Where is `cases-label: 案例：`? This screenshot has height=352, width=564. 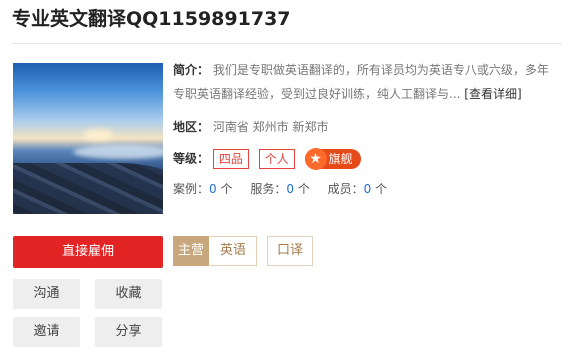
cases-label: 案例： is located at coordinates (191, 189).